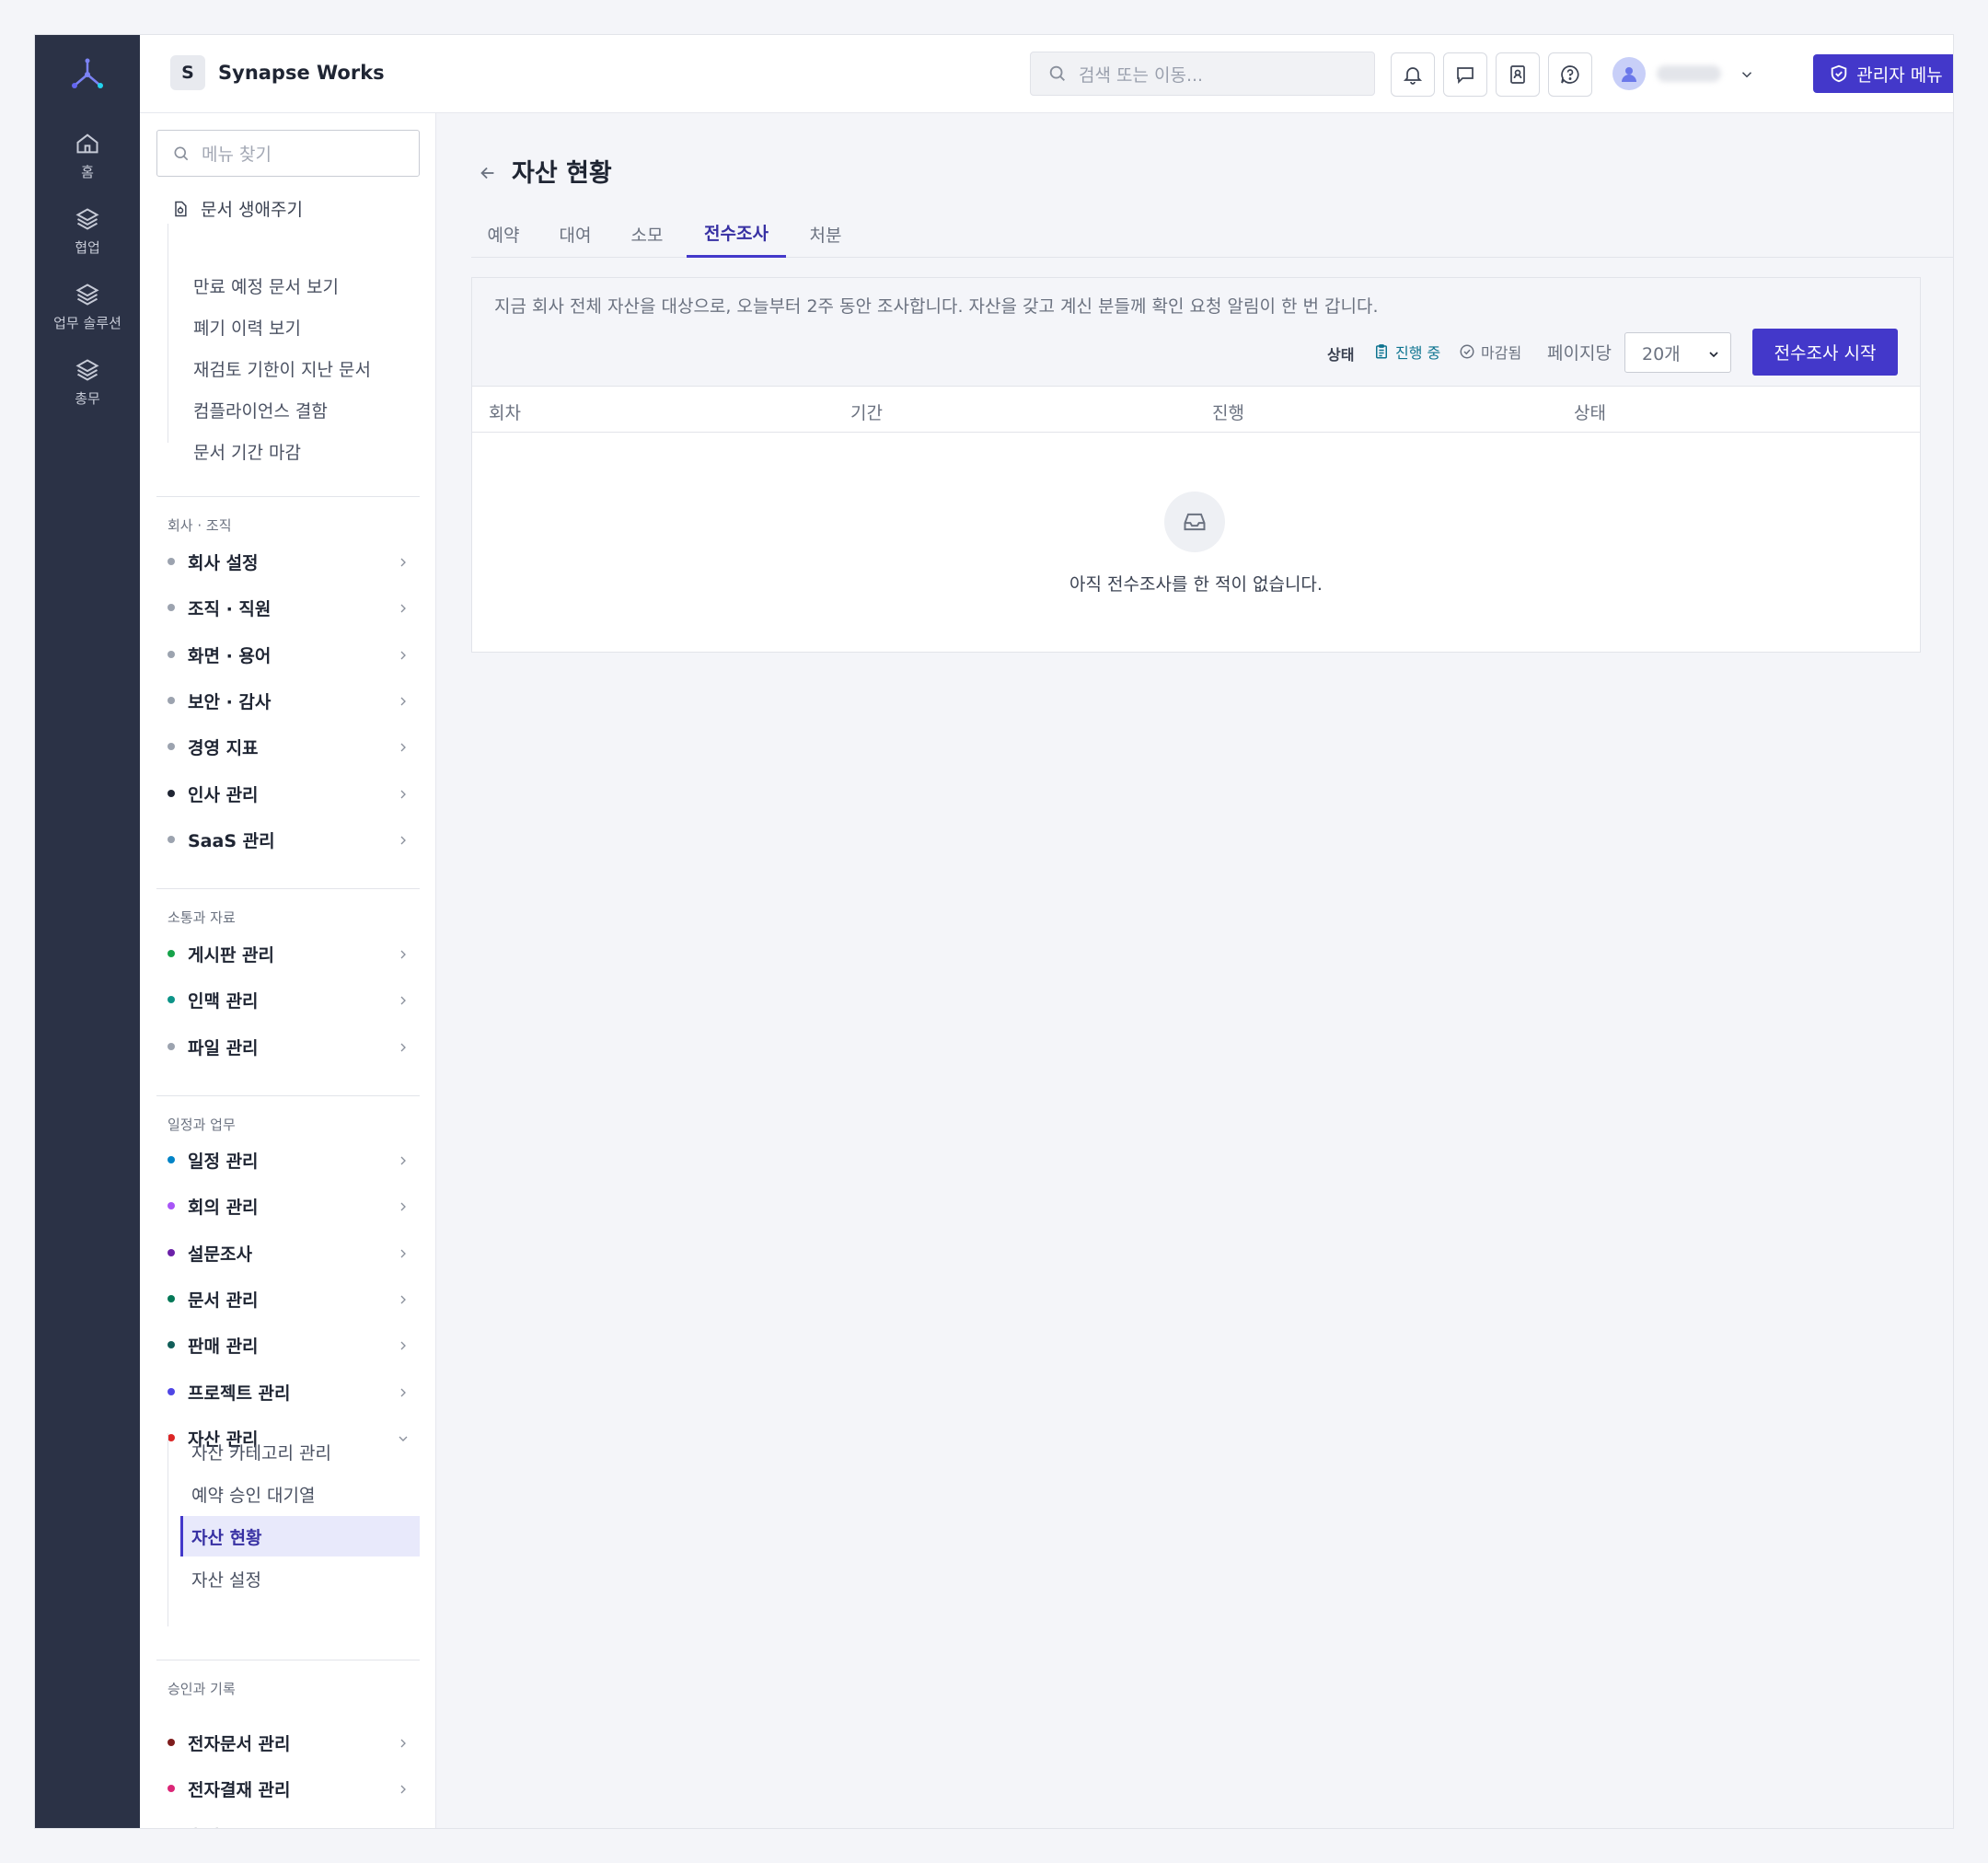 The height and width of the screenshot is (1863, 1988). Describe the element at coordinates (1465, 74) in the screenshot. I see `messages-button` at that location.